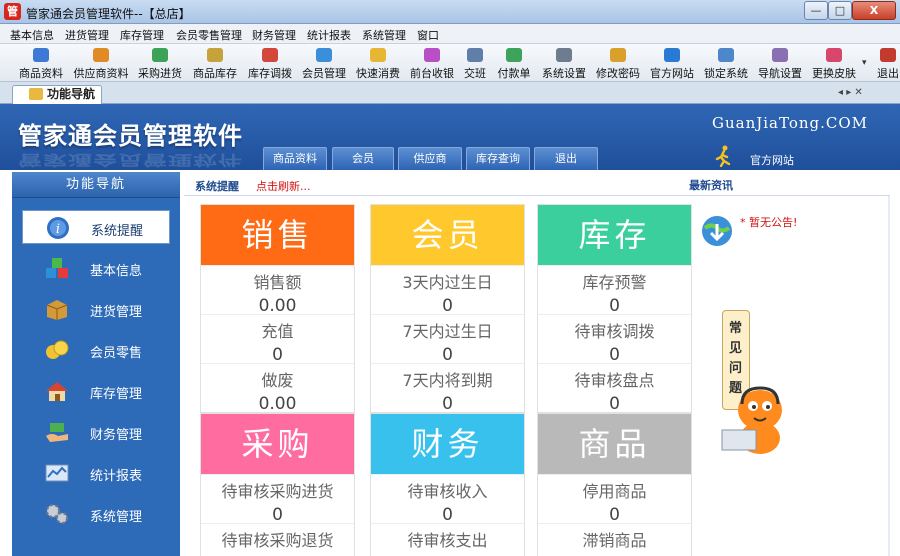  Describe the element at coordinates (378, 55) in the screenshot. I see `quick-consume-icon` at that location.